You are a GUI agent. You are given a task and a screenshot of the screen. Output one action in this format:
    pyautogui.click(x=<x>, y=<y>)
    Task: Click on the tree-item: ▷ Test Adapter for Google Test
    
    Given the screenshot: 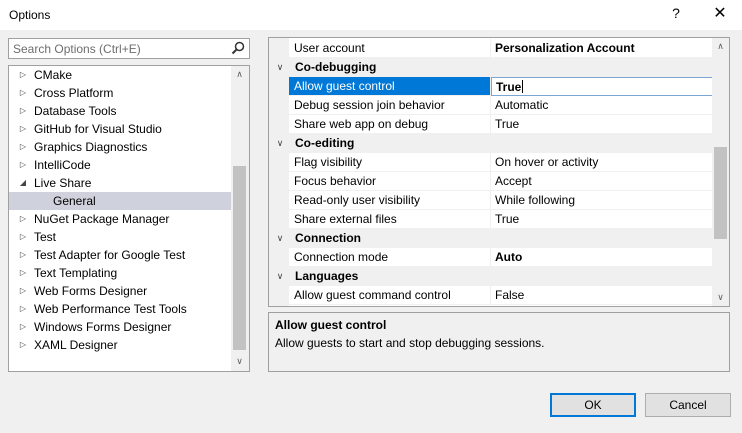 What is the action you would take?
    pyautogui.click(x=120, y=255)
    